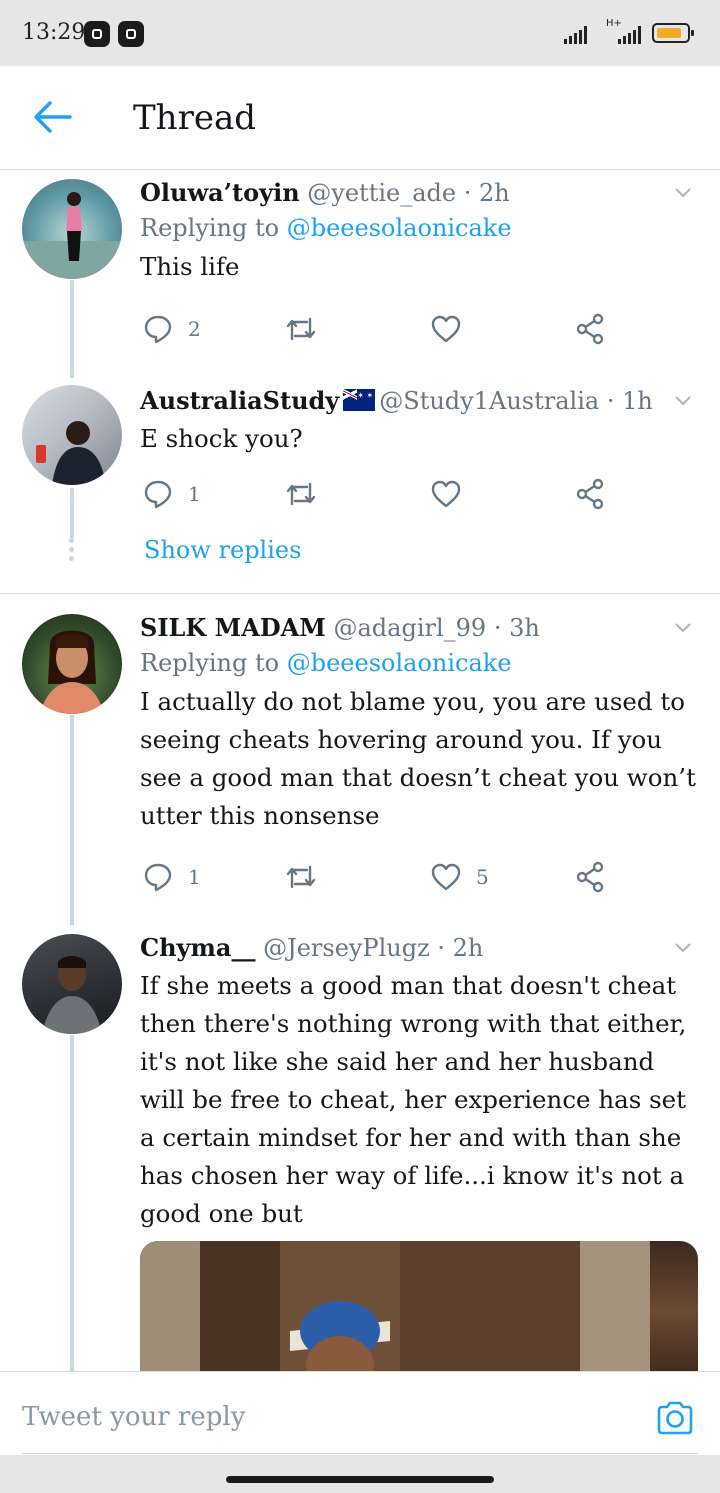 The width and height of the screenshot is (720, 1493). What do you see at coordinates (360, 1479) in the screenshot?
I see `home-indicator` at bounding box center [360, 1479].